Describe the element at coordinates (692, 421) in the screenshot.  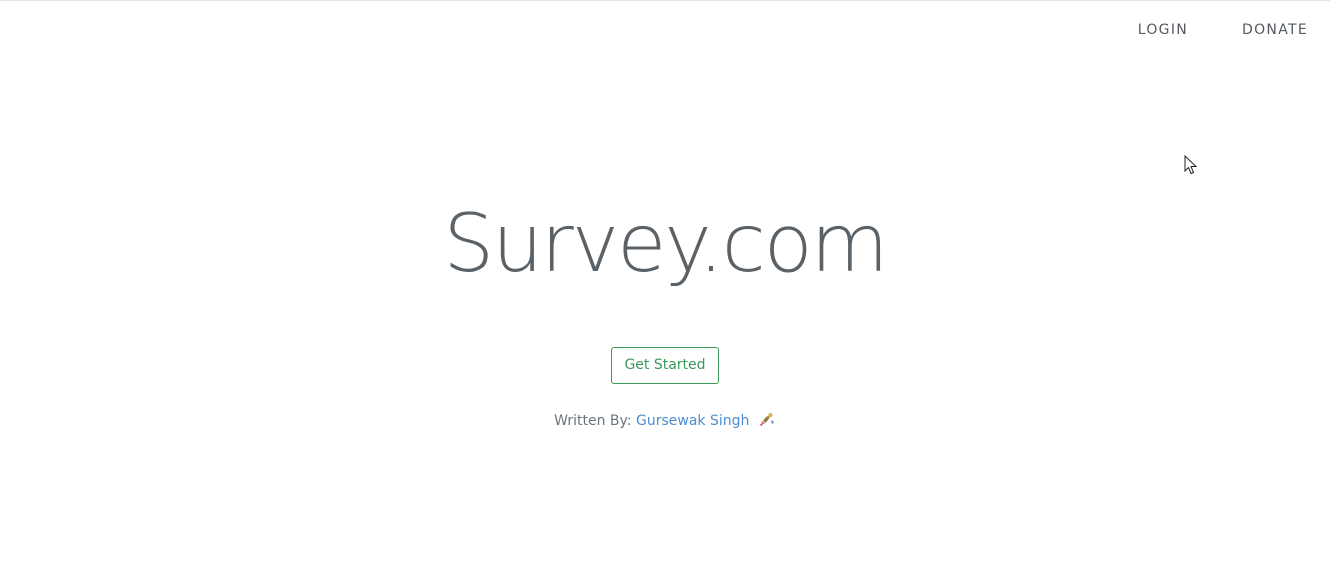
I see `author-link: Gursewak Singh` at that location.